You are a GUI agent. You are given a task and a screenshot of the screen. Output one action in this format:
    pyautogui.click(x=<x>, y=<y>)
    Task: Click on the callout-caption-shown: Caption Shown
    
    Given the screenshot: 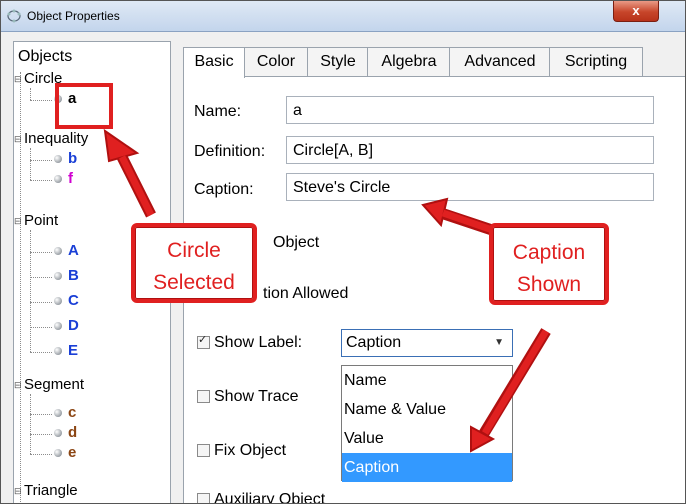 What is the action you would take?
    pyautogui.click(x=549, y=264)
    